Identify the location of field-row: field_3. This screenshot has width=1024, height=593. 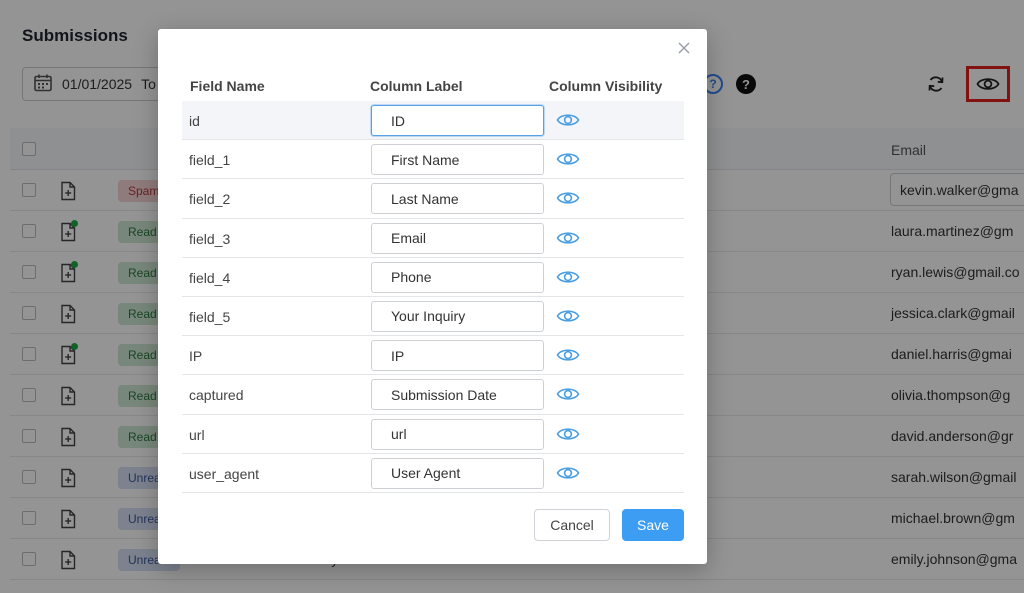
(433, 238).